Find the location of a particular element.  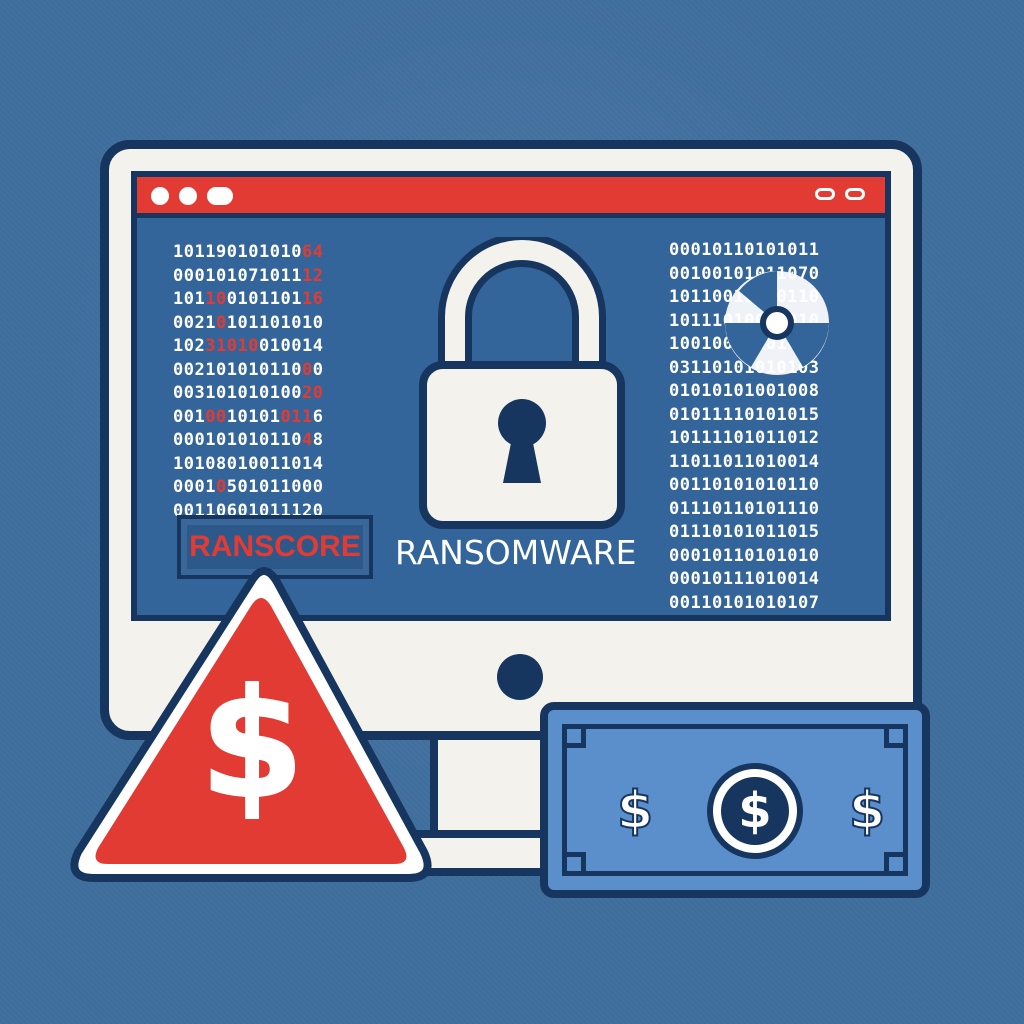

window-dot-minimize is located at coordinates (188, 196).